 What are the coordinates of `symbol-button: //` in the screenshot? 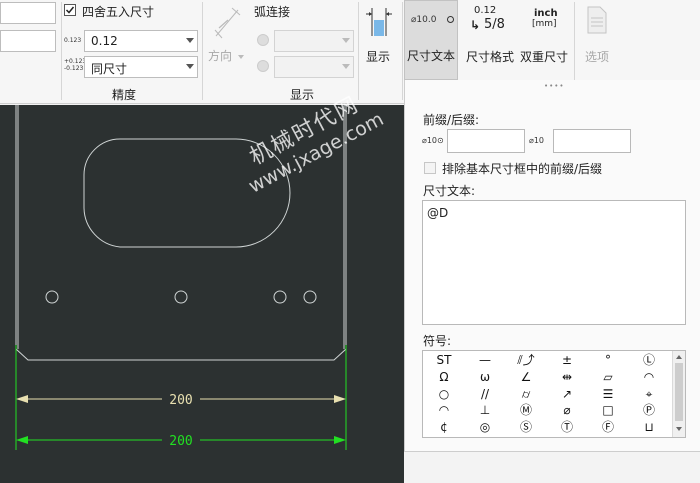 It's located at (485, 394).